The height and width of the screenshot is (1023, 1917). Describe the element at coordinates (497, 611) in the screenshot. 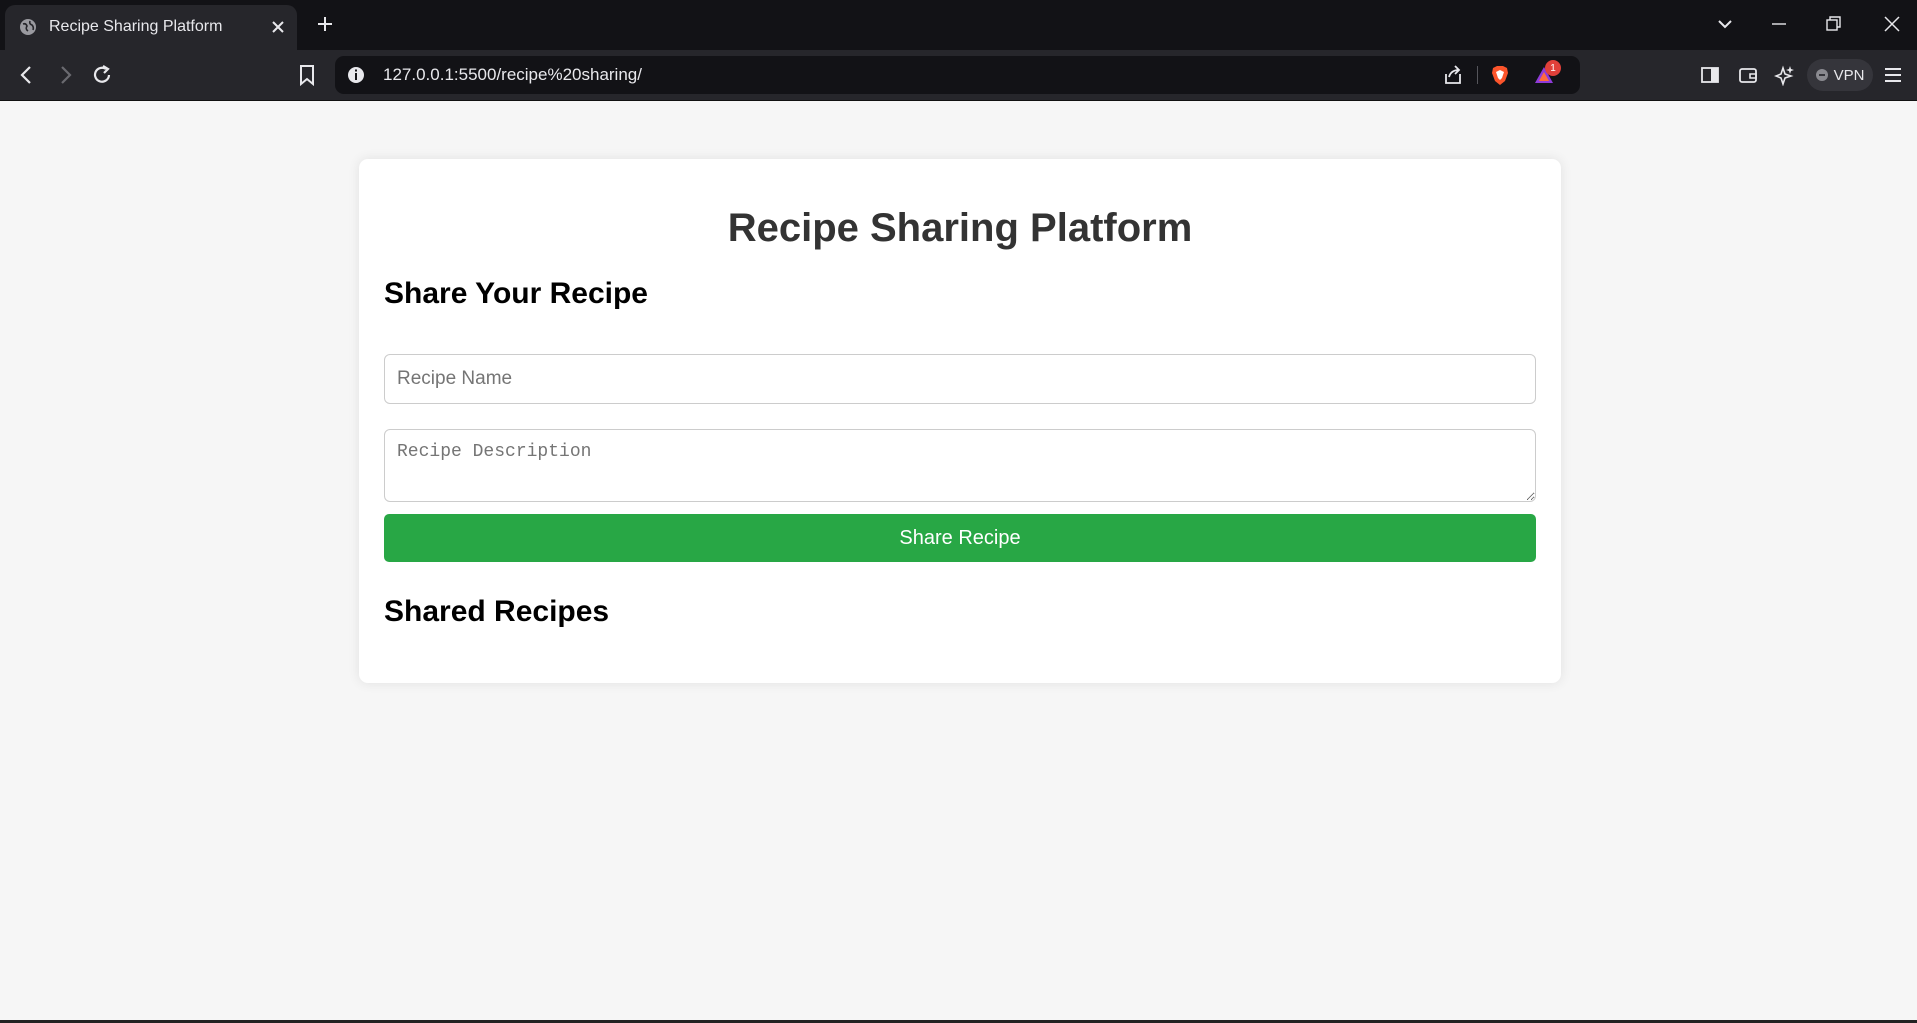

I see `shared-recipes-heading: Shared Recipes` at that location.